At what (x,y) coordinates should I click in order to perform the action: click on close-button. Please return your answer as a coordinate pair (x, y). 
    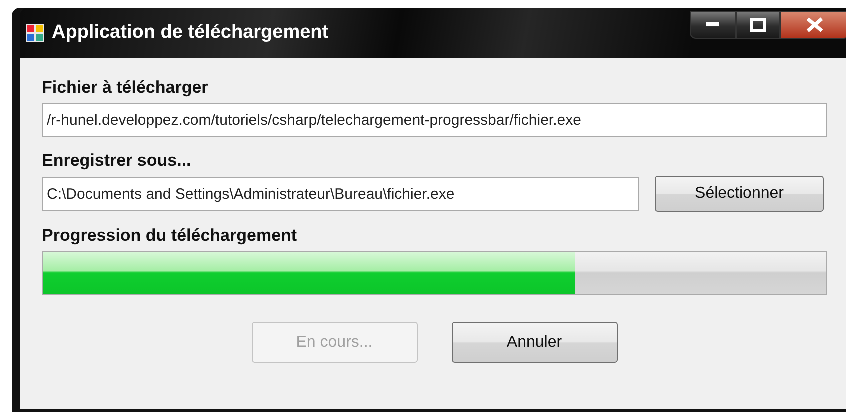
    Looking at the image, I should click on (813, 25).